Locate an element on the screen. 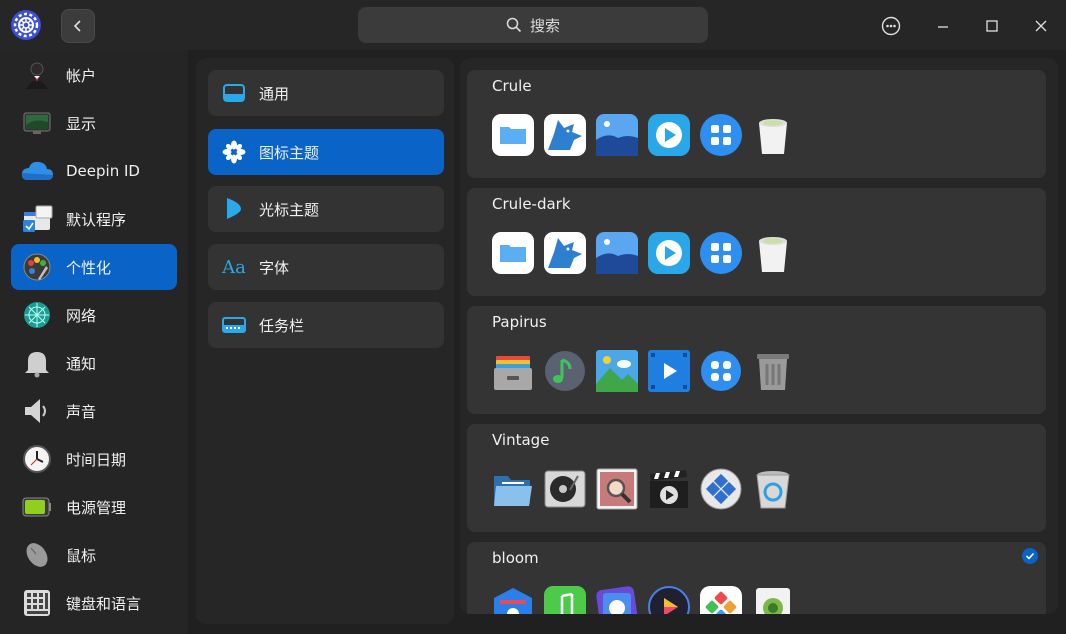 This screenshot has width=1066, height=634. maximize-icon is located at coordinates (992, 26).